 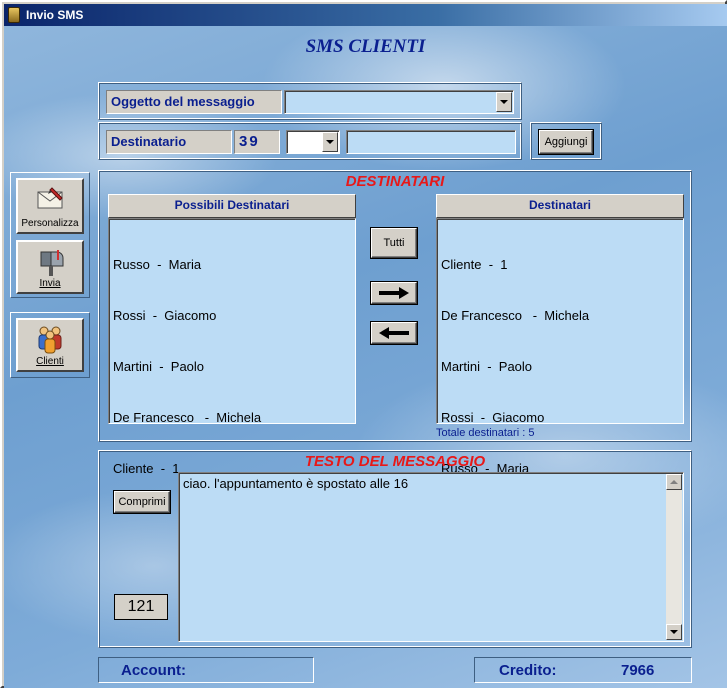 What do you see at coordinates (394, 243) in the screenshot?
I see `tutti-button: Tutti` at bounding box center [394, 243].